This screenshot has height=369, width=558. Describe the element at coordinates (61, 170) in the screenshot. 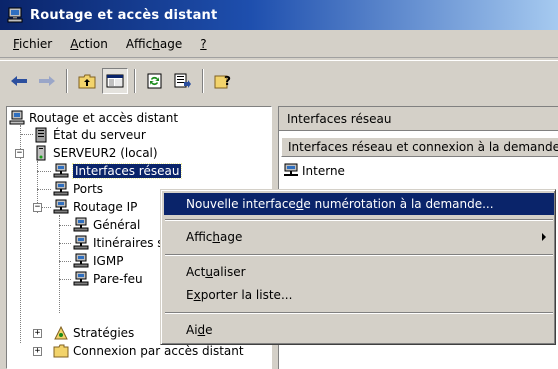

I see `network-interfaces-icon` at that location.